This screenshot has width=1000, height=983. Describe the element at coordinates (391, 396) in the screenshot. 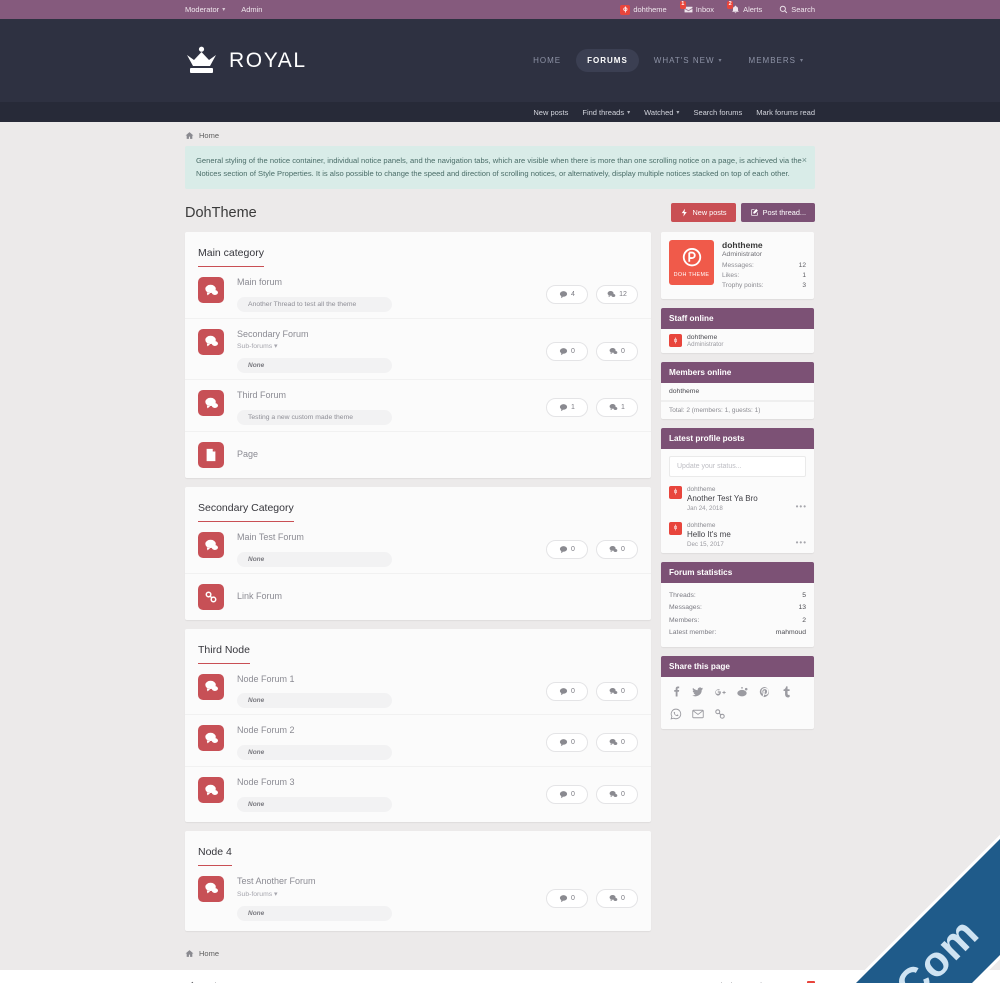

I see `forum-name: Third Forum` at that location.